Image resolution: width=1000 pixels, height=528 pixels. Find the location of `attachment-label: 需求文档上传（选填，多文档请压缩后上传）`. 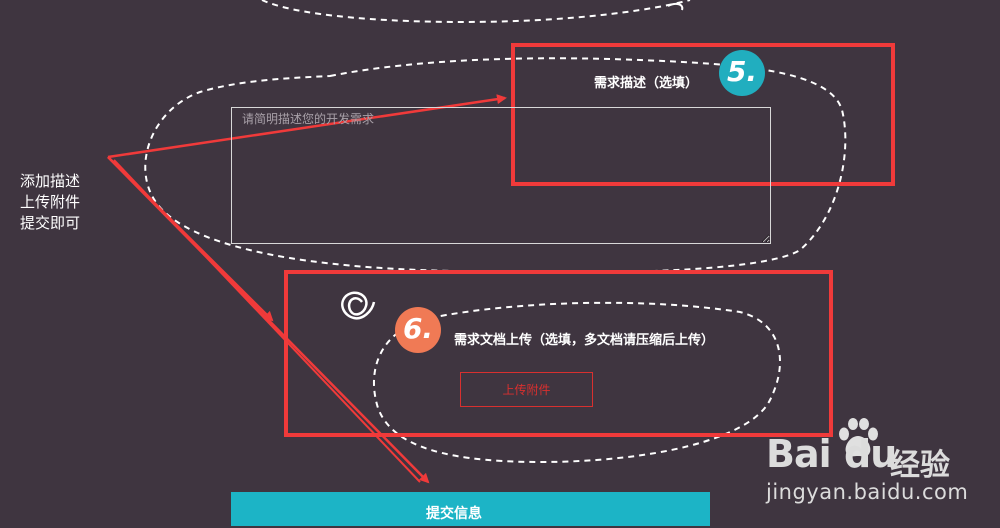

attachment-label: 需求文档上传（选填，多文档请压缩后上传） is located at coordinates (584, 340).